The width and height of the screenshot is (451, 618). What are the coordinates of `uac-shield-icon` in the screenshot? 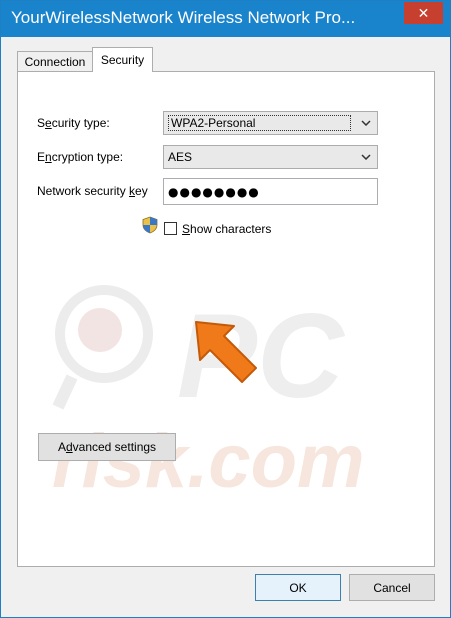 It's located at (150, 225).